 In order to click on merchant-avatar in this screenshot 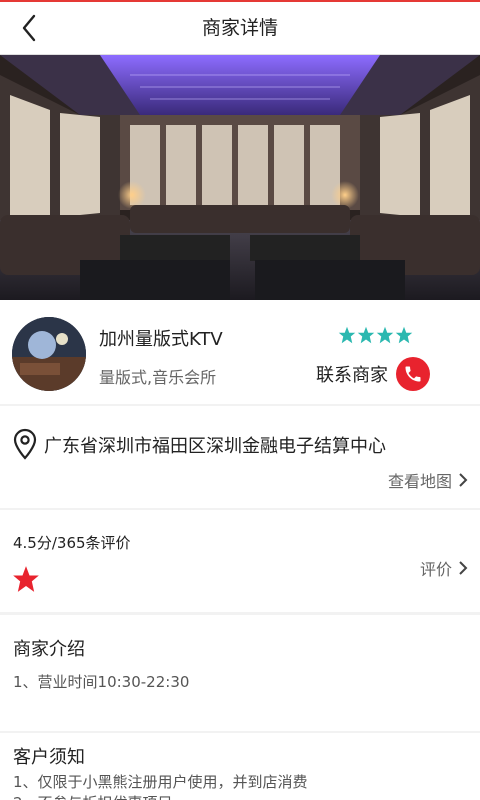, I will do `click(49, 354)`.